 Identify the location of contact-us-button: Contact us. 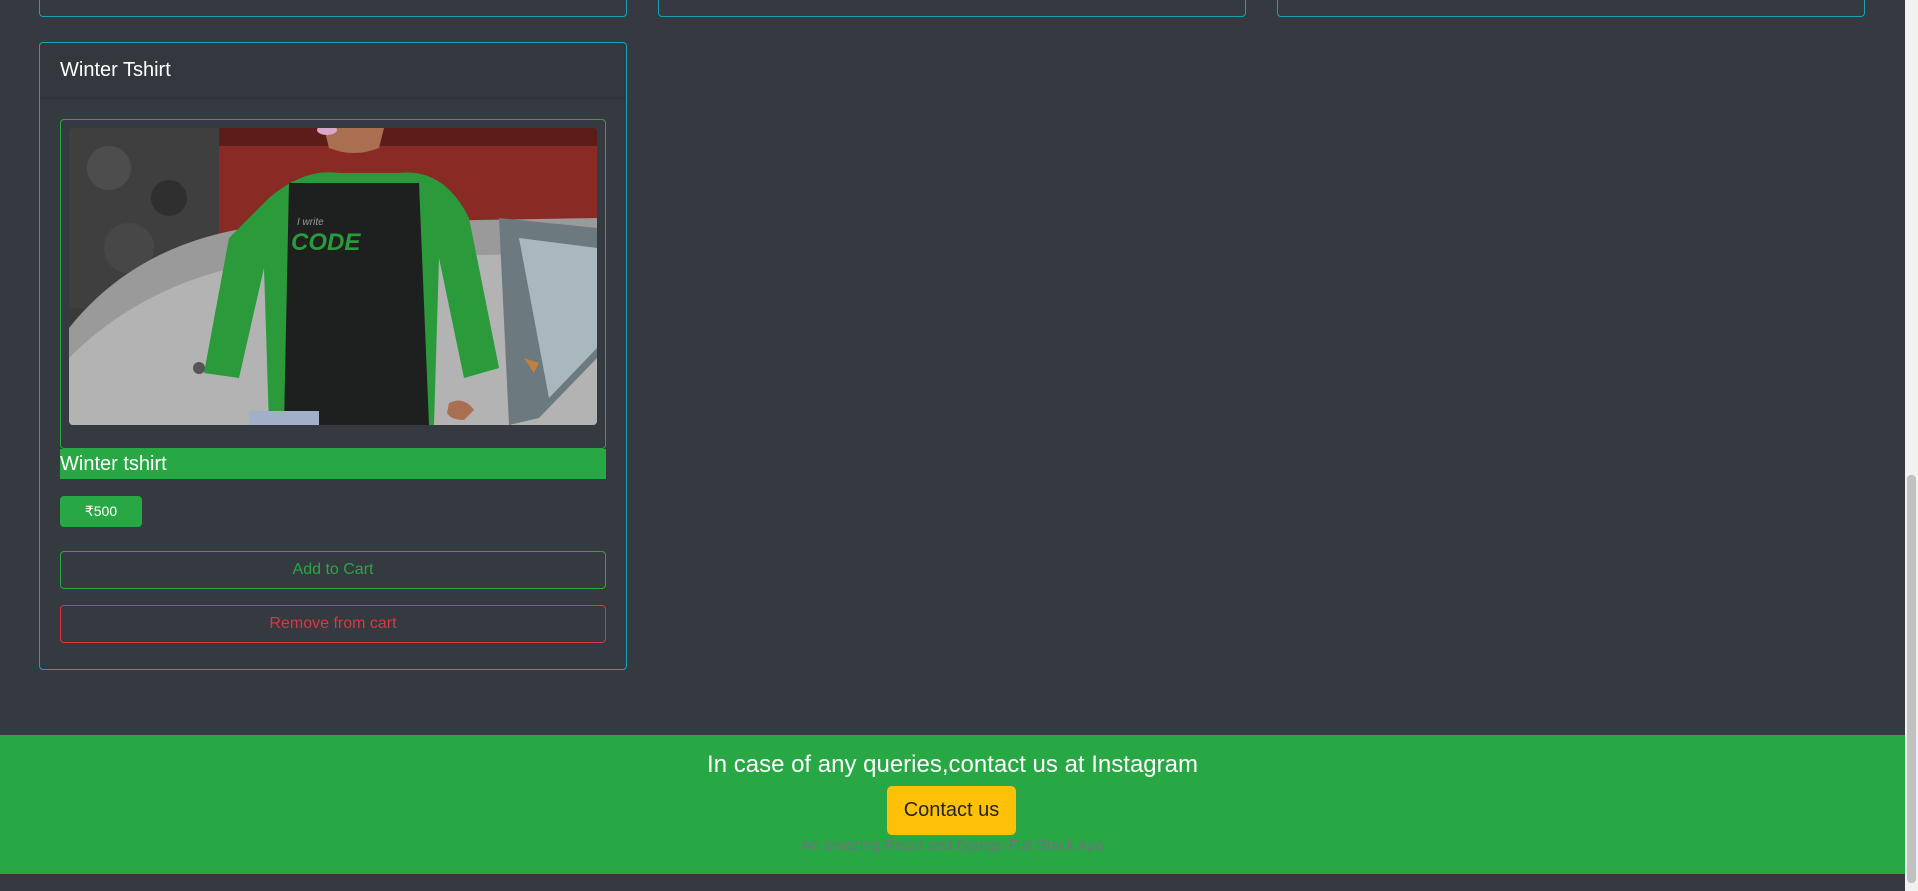
(951, 810).